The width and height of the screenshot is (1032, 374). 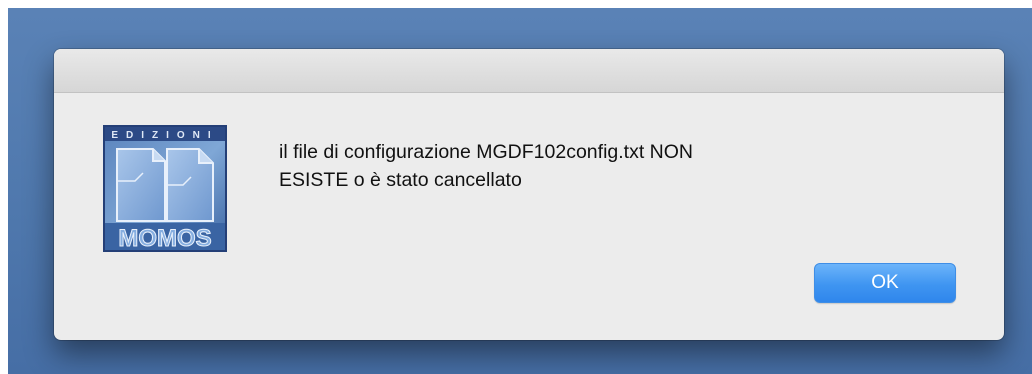 What do you see at coordinates (165, 189) in the screenshot?
I see `edizioni-momos-logo-icon: EDIZIONI MOMOS` at bounding box center [165, 189].